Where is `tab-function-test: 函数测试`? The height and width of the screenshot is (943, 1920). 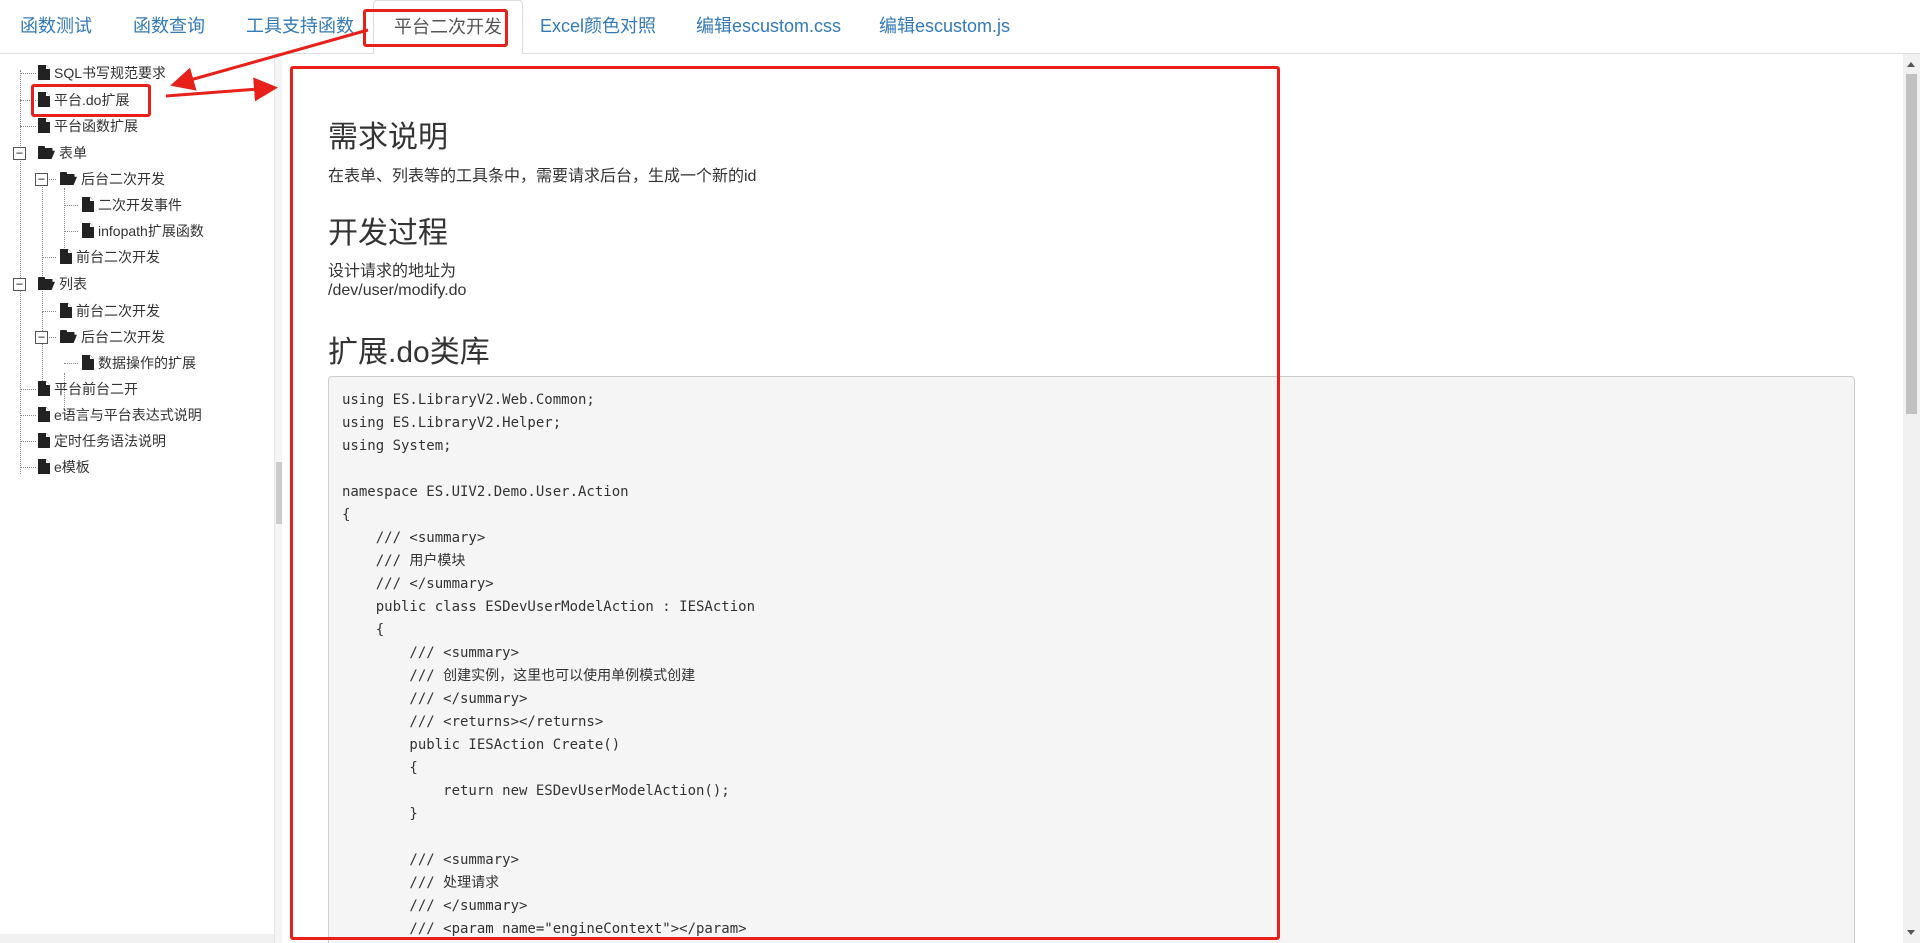 tab-function-test: 函数测试 is located at coordinates (56, 27).